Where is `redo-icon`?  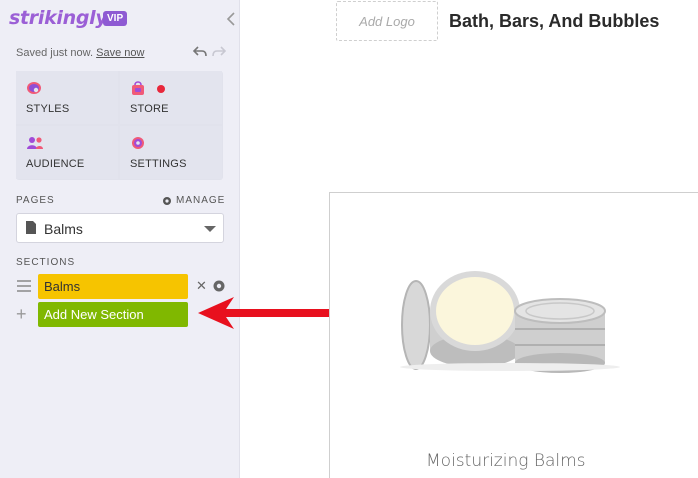
redo-icon is located at coordinates (219, 52).